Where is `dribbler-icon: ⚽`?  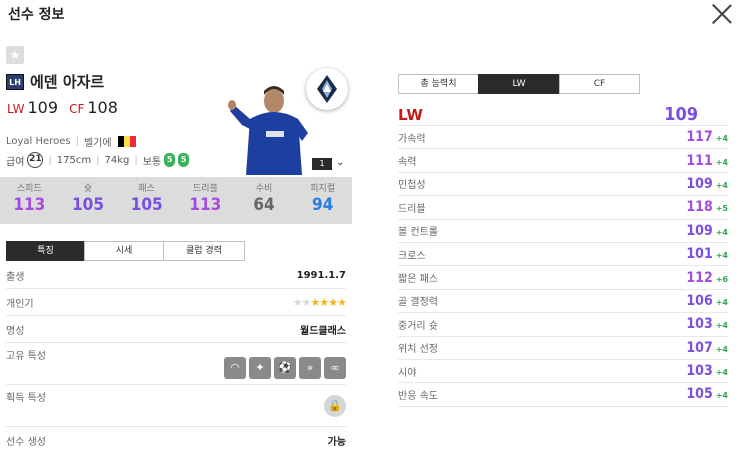 dribbler-icon: ⚽ is located at coordinates (285, 368).